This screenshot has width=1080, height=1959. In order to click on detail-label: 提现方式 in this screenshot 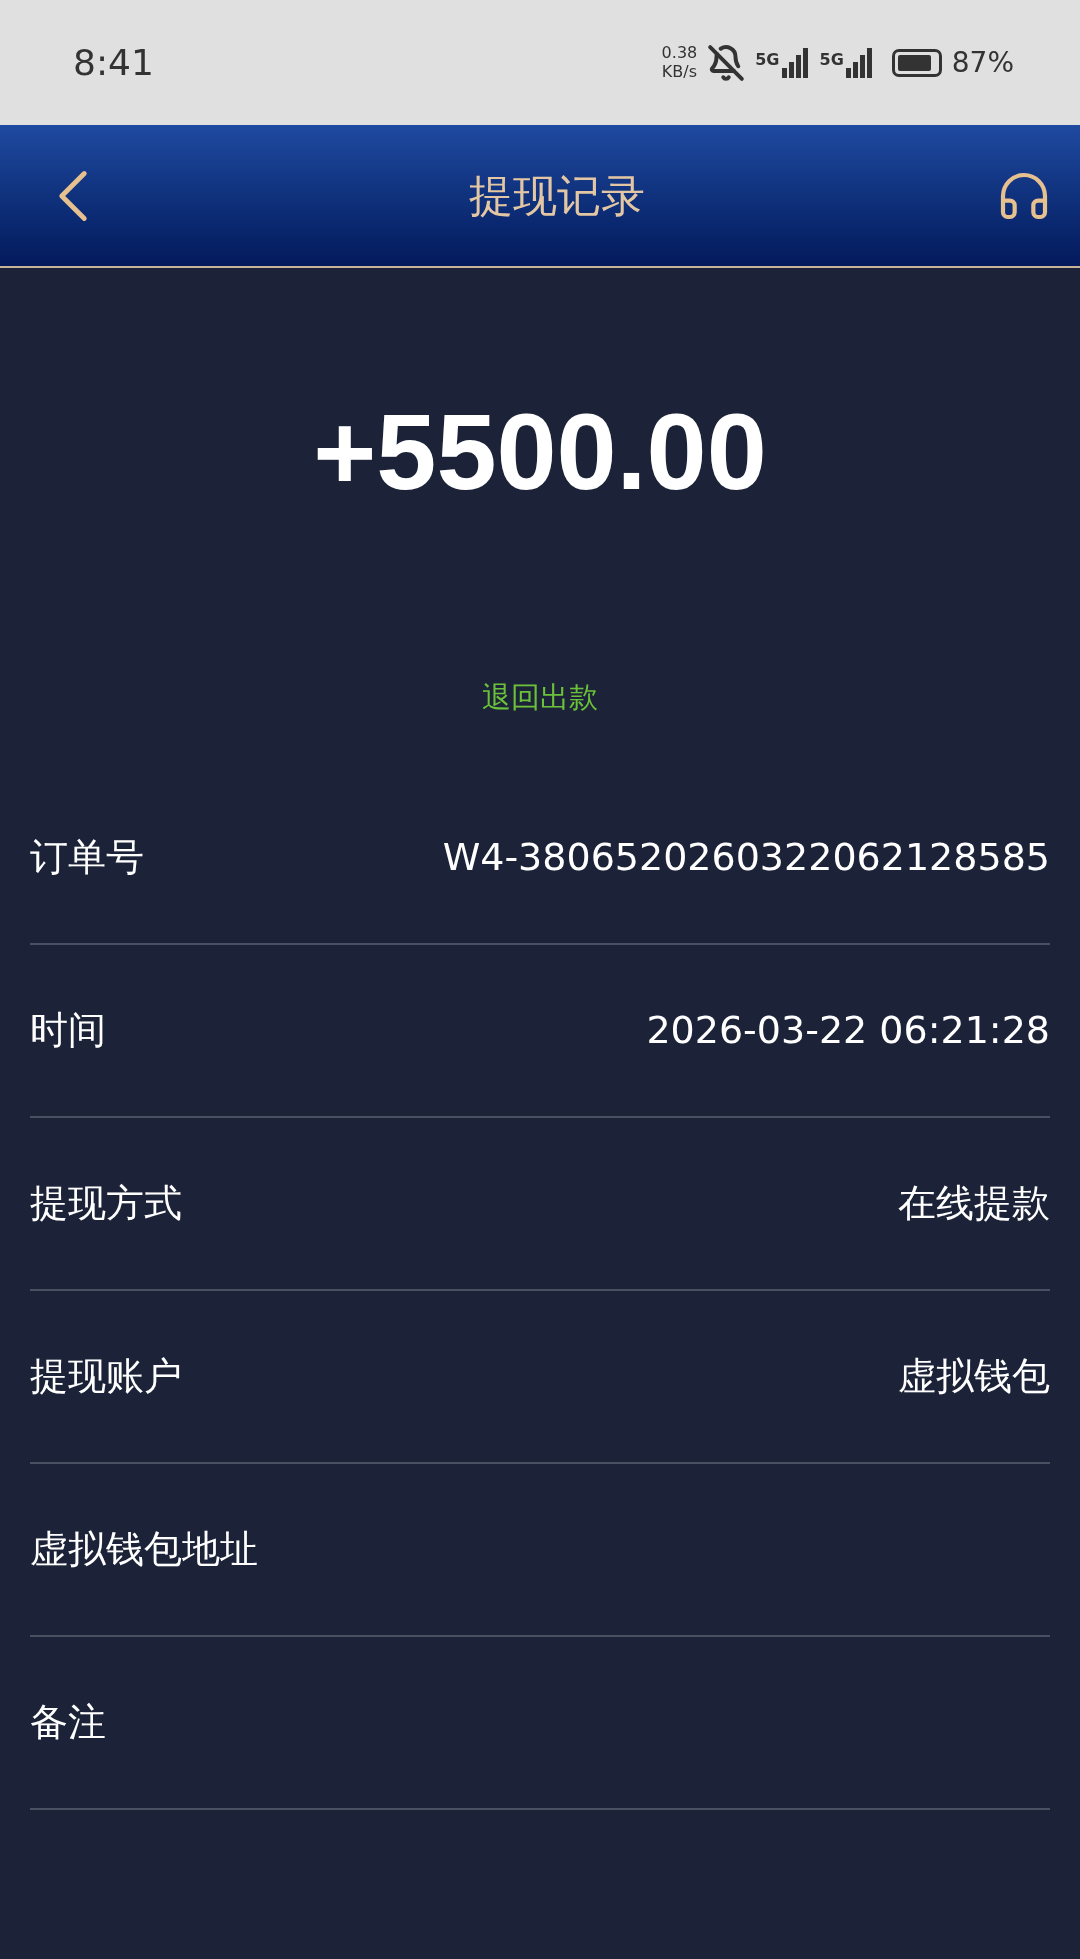, I will do `click(106, 1203)`.